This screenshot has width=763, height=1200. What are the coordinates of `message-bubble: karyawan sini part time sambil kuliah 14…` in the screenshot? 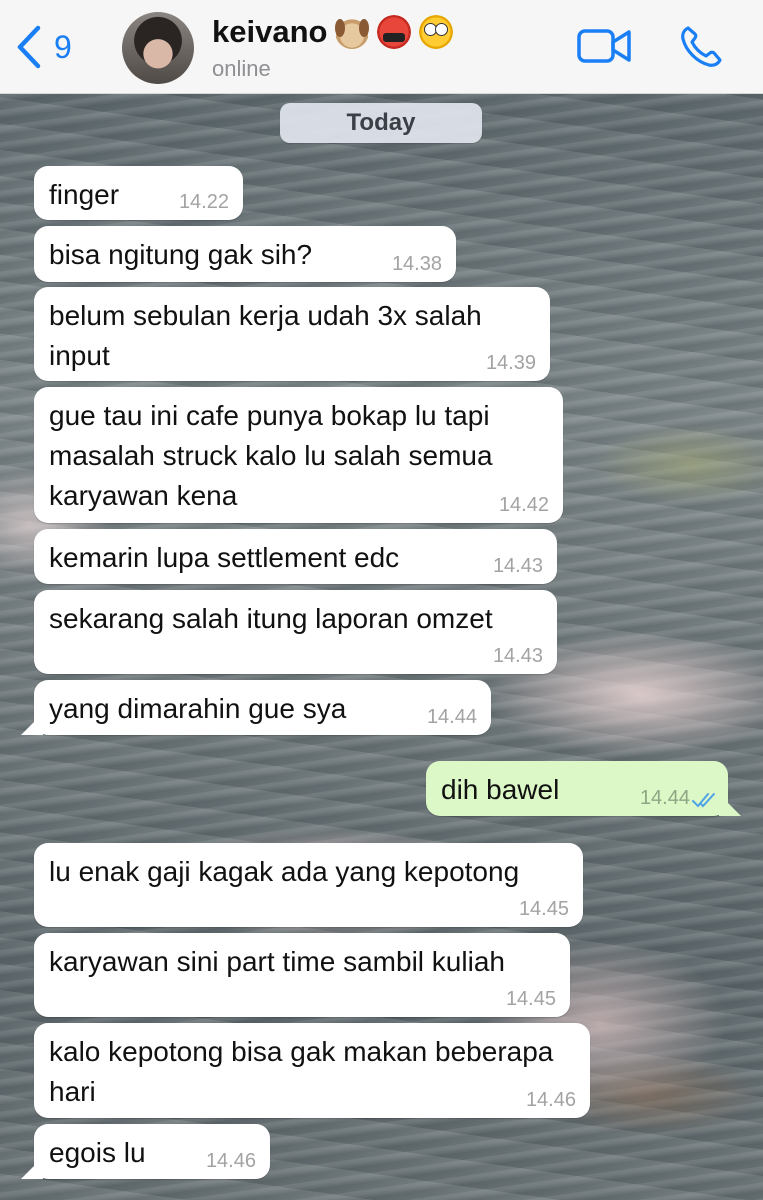 It's located at (302, 975).